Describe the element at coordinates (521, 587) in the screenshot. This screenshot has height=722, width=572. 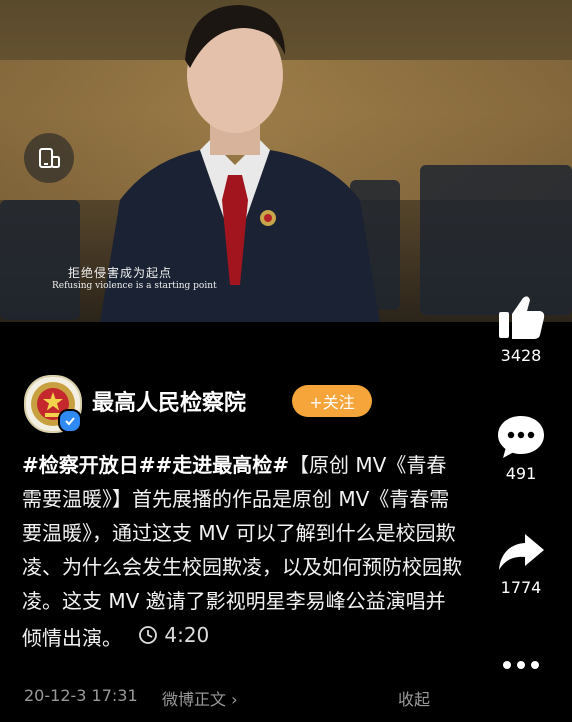
I see `share-count: 1774` at that location.